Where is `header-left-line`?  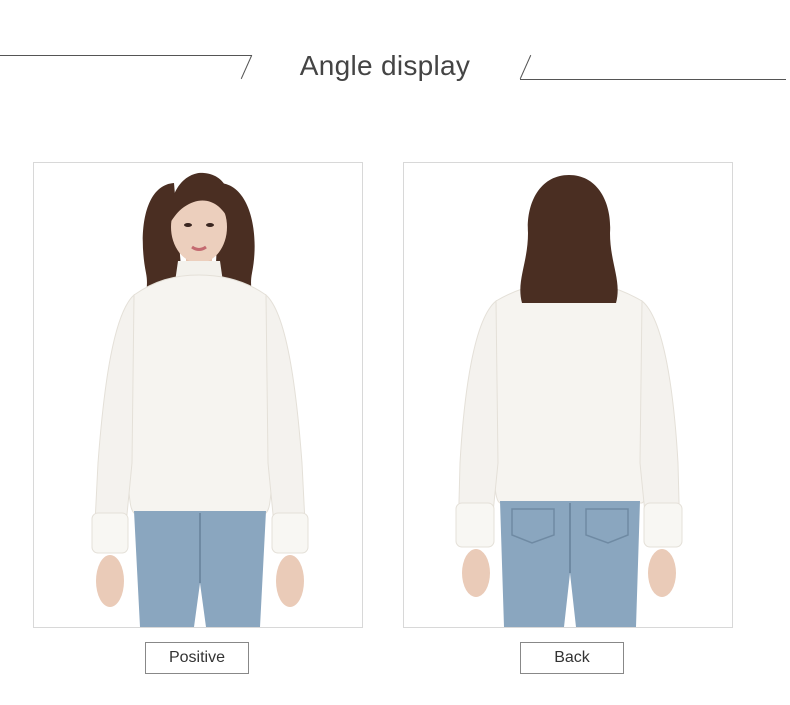
header-left-line is located at coordinates (126, 55).